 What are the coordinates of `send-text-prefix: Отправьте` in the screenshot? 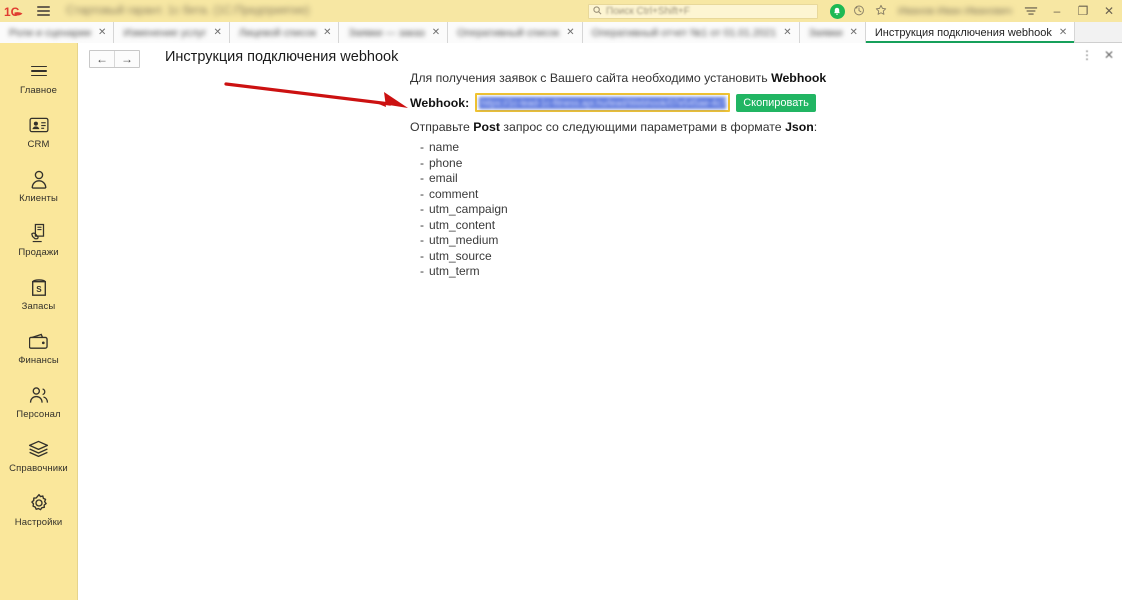 It's located at (442, 126).